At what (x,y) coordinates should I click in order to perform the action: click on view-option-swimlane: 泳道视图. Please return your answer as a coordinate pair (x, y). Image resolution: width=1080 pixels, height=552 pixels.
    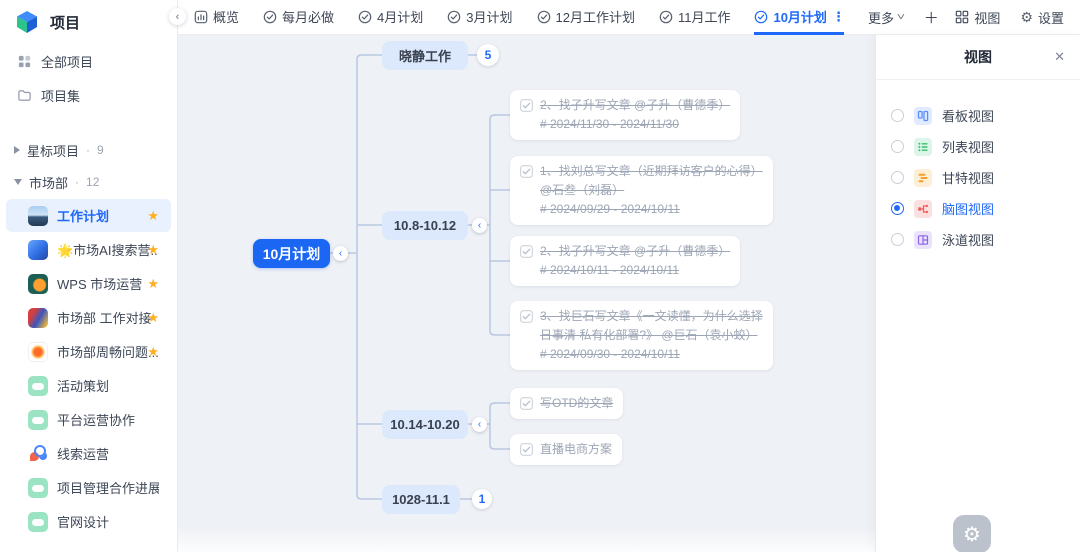
    Looking at the image, I should click on (978, 239).